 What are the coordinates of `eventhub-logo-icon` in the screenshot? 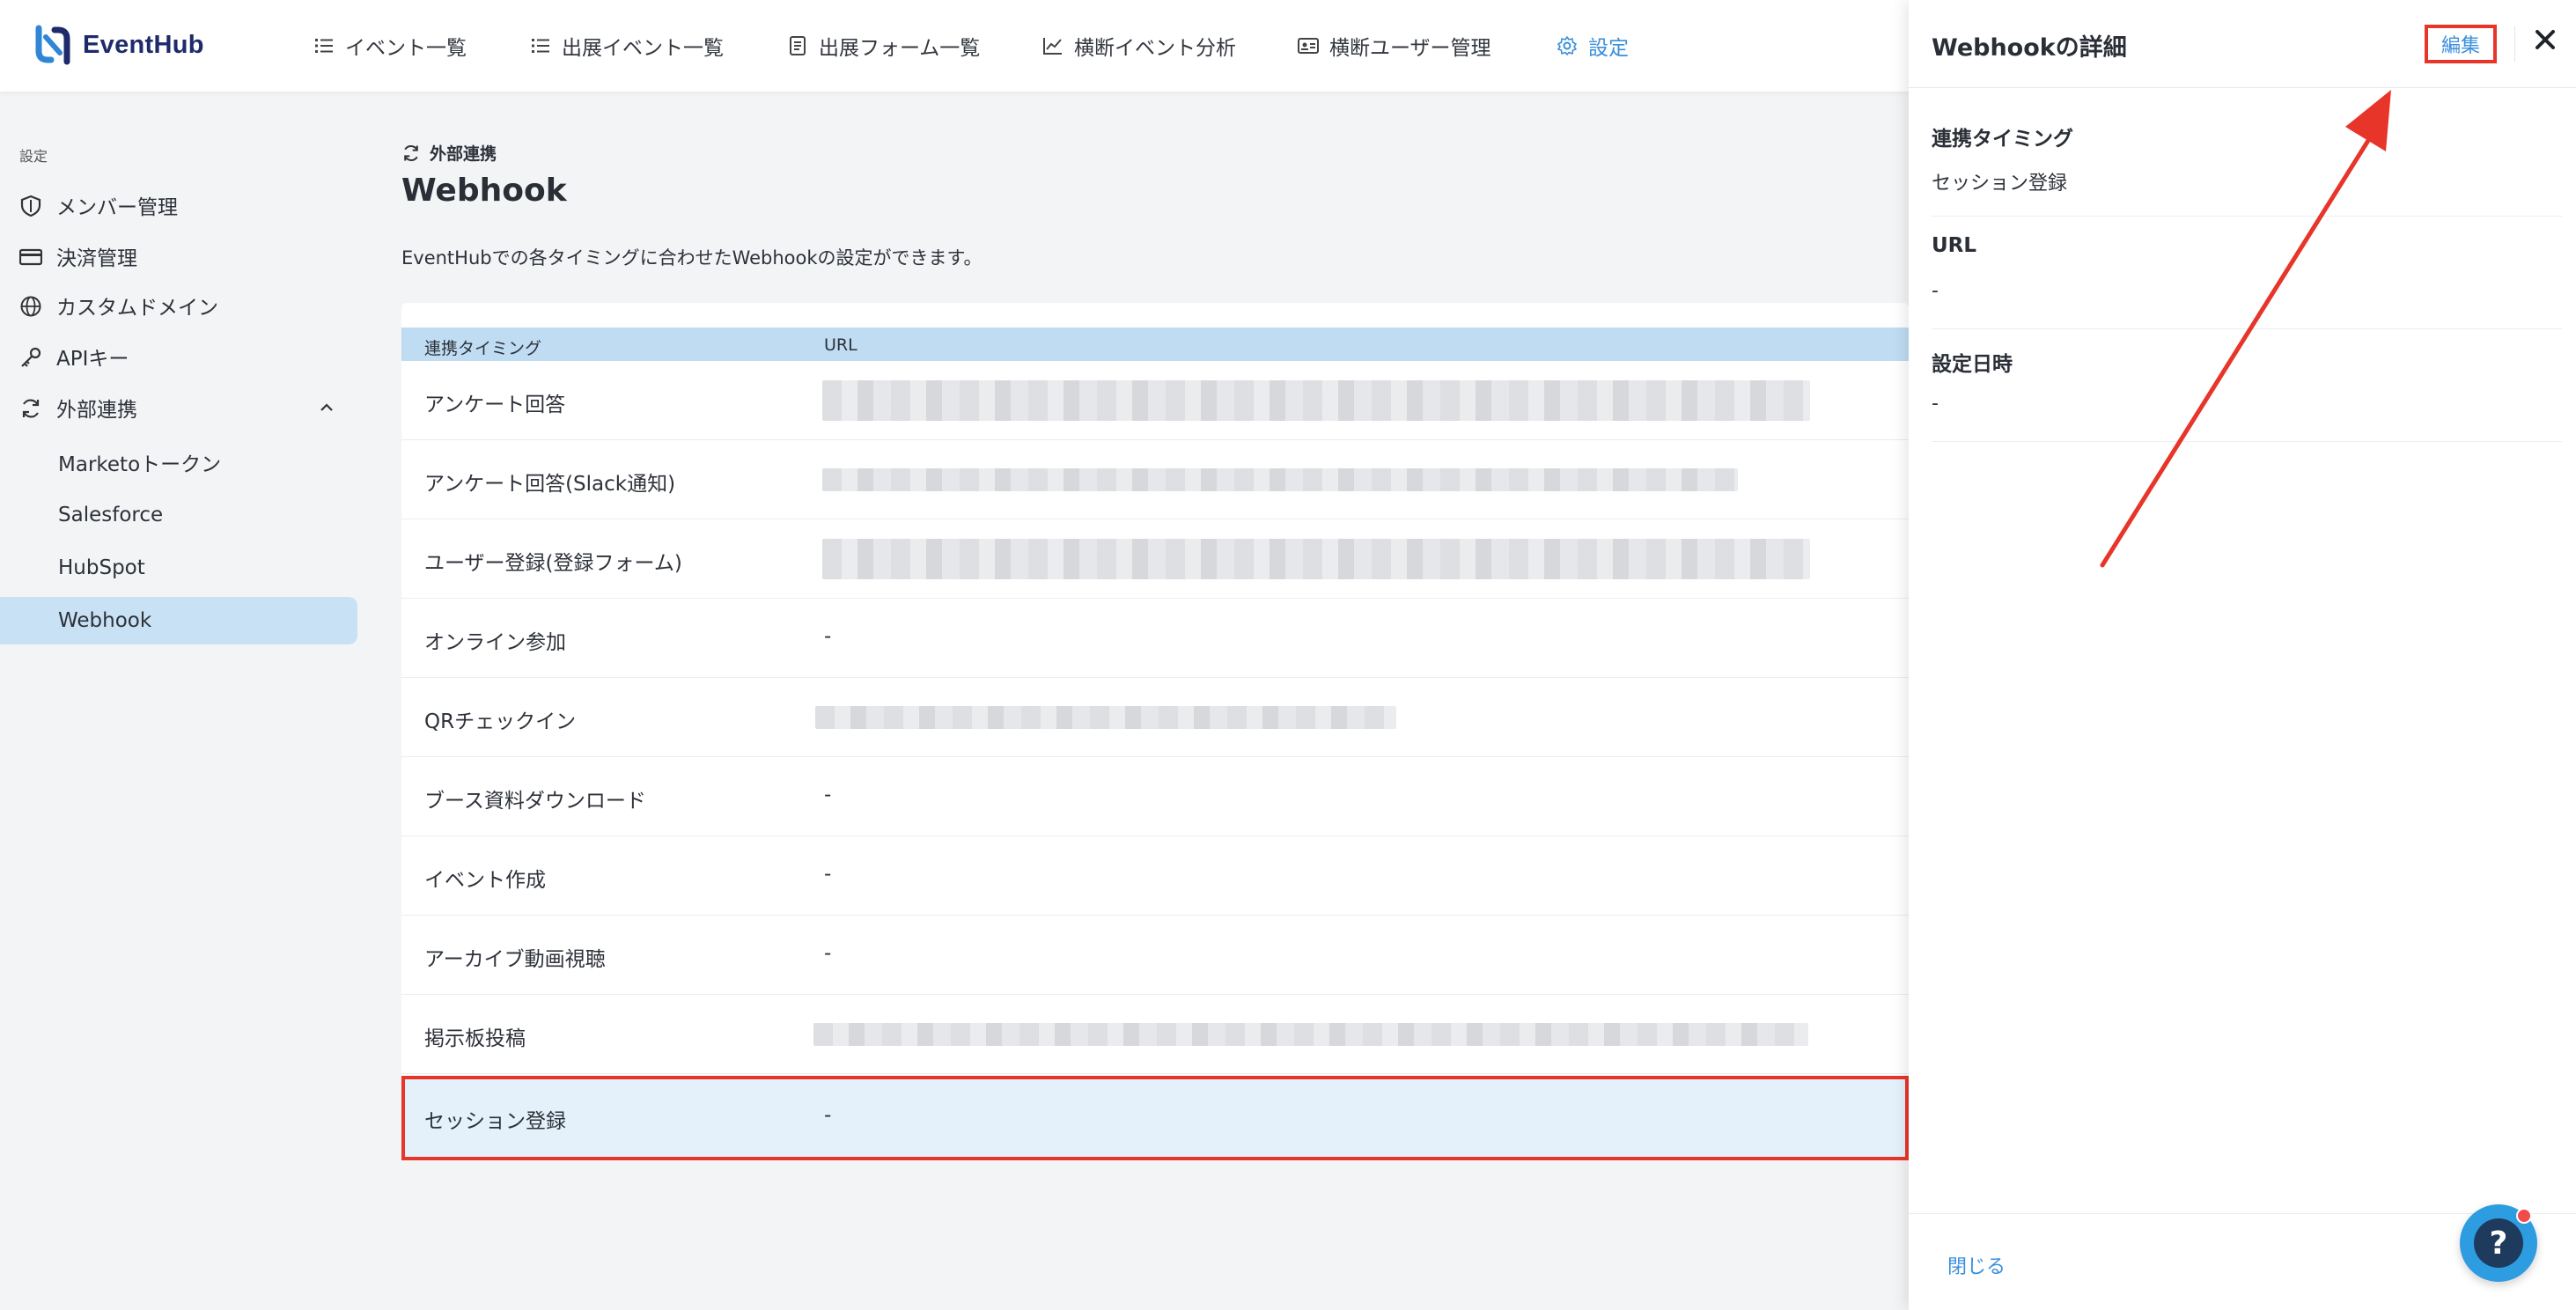 It's located at (53, 45).